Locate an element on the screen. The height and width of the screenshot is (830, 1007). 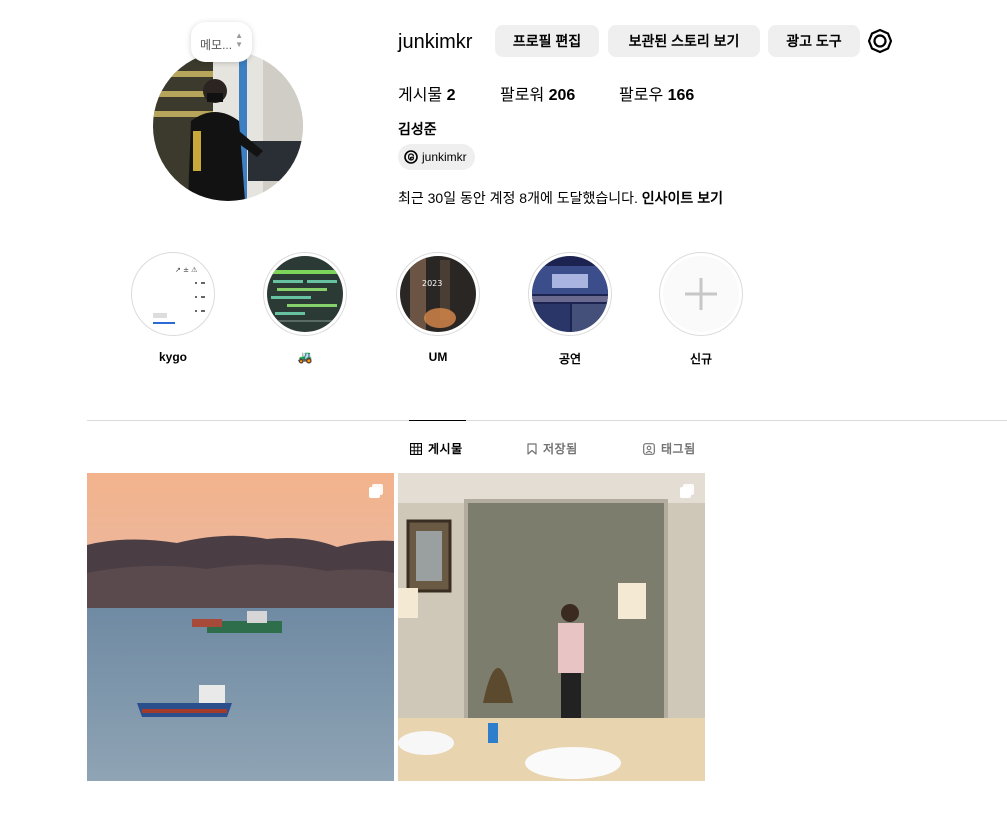
tab-saved-label: 저장됨 is located at coordinates (560, 449).